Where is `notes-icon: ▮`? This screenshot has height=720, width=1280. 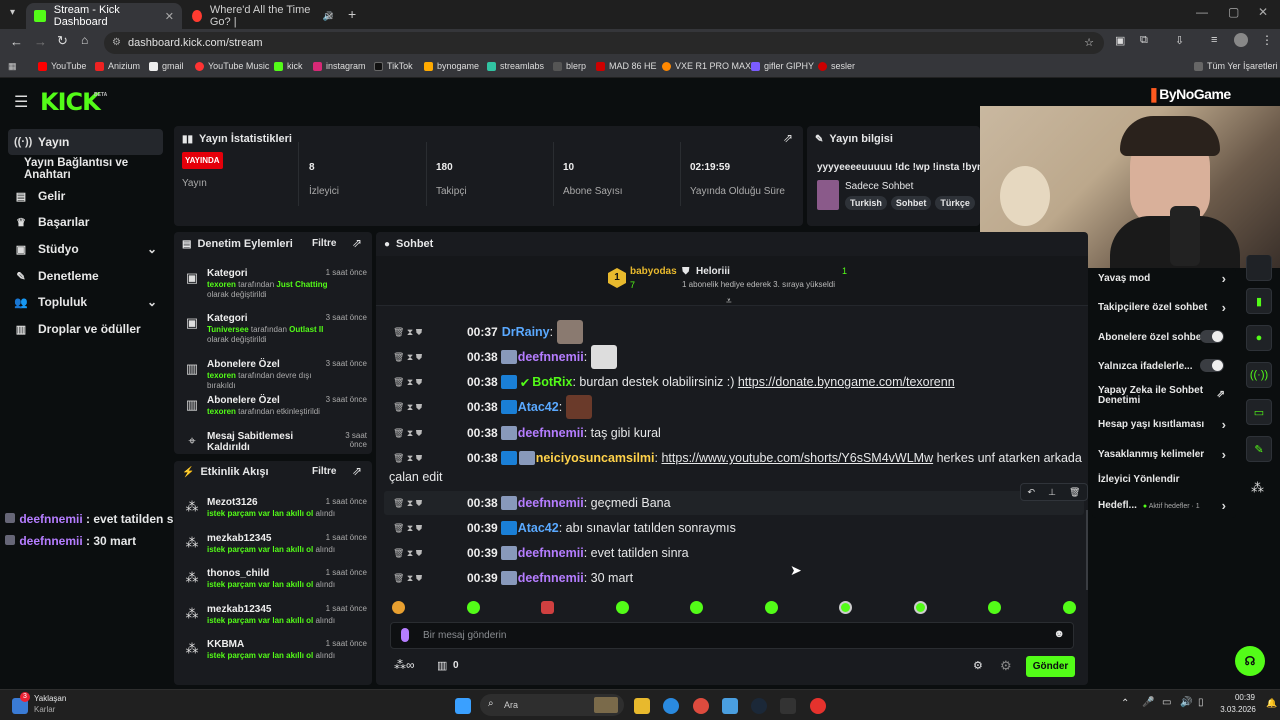 notes-icon: ▮ is located at coordinates (1259, 301).